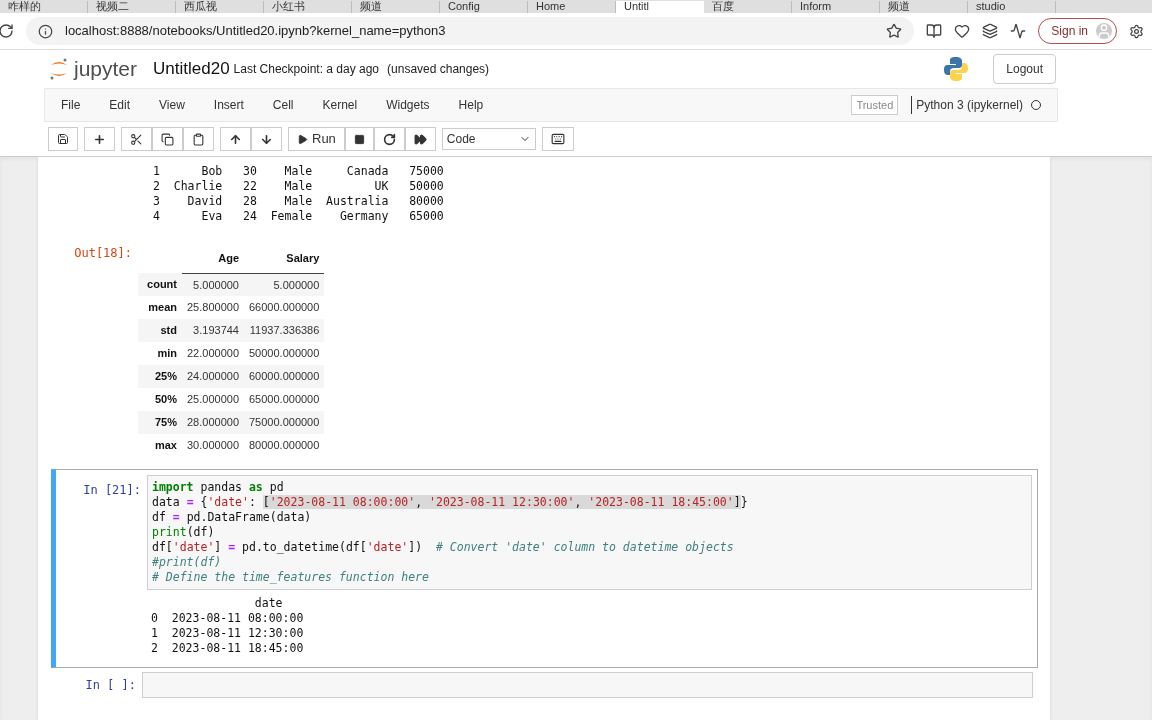  Describe the element at coordinates (302, 139) in the screenshot. I see `play-icon` at that location.